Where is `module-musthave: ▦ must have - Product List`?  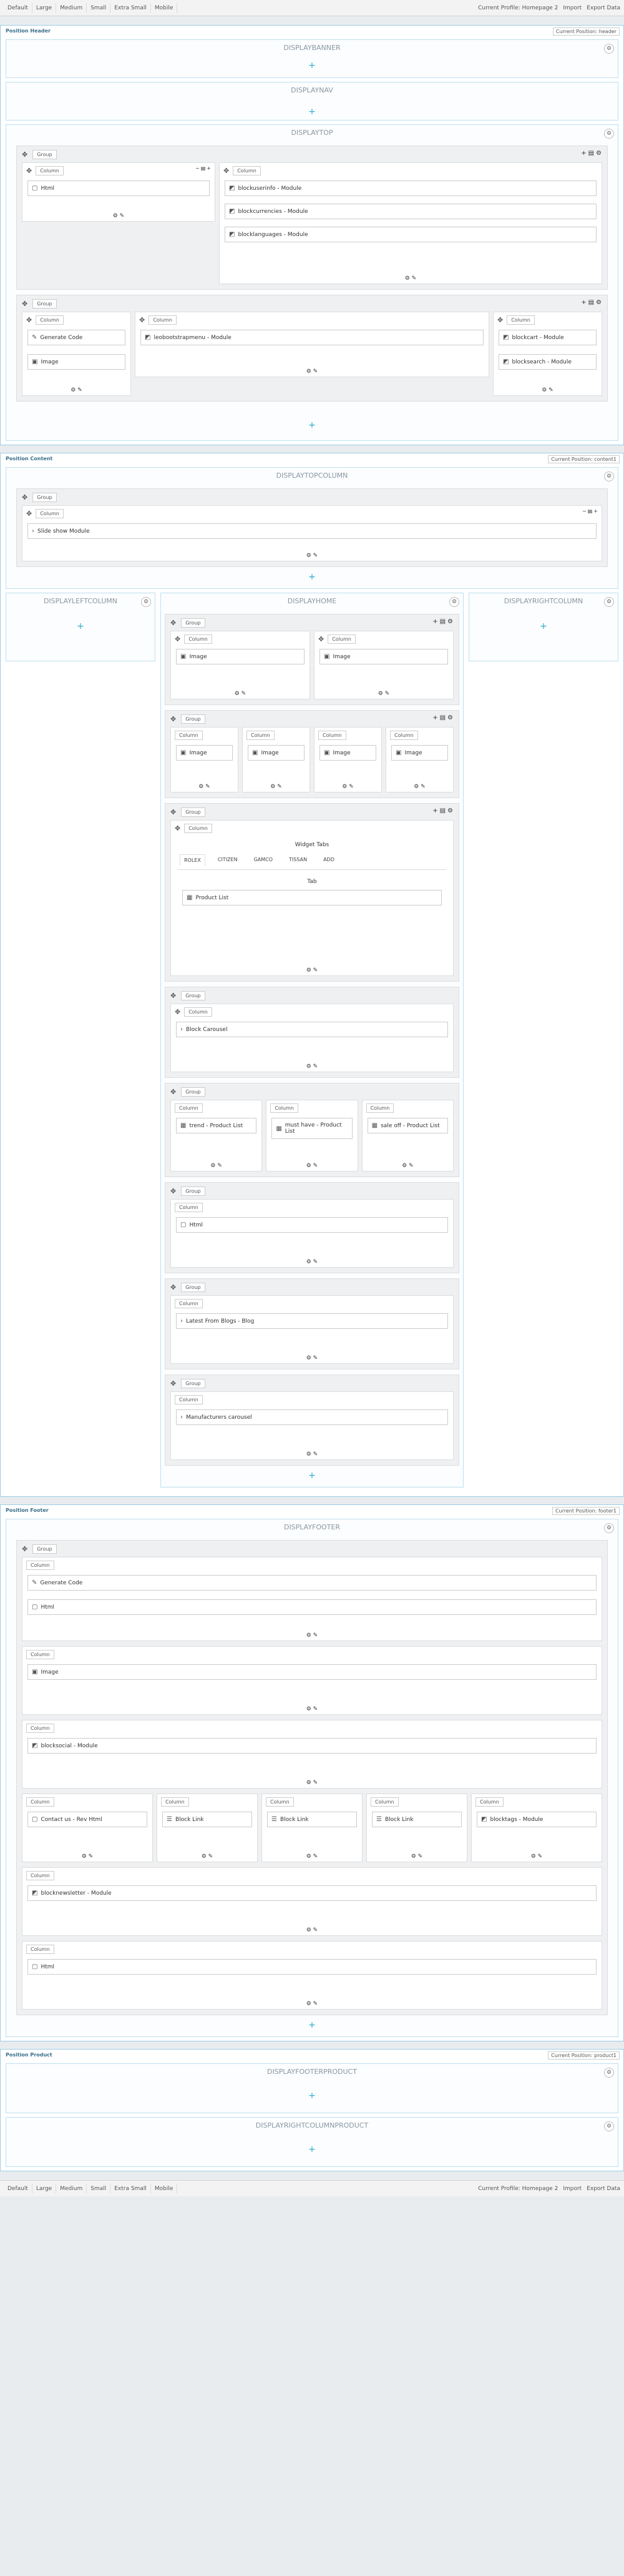 module-musthave: ▦ must have - Product List is located at coordinates (312, 1128).